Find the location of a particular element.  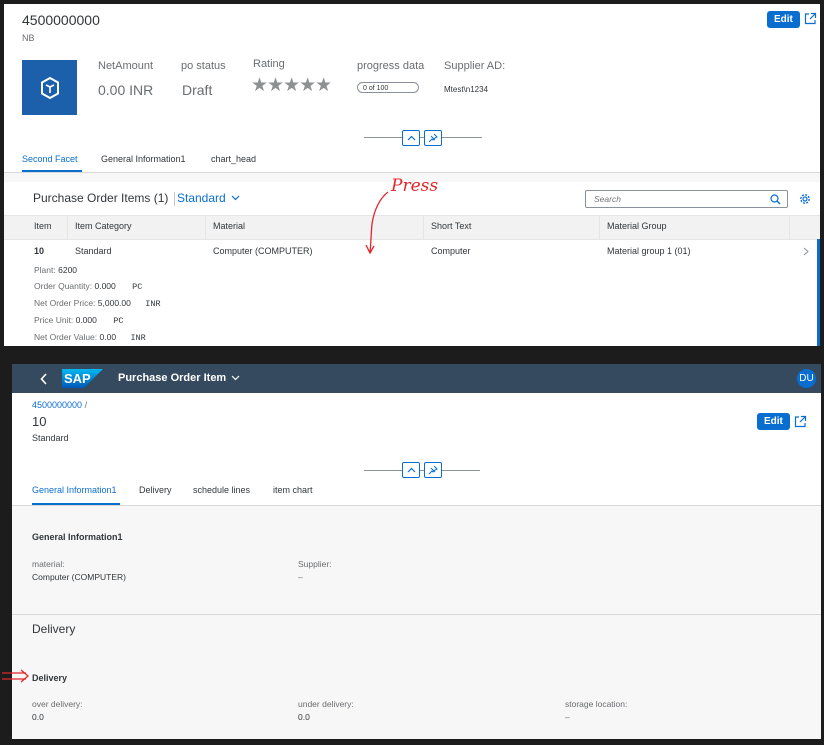

shell-title-menu: Purchase Order Item is located at coordinates (179, 378).